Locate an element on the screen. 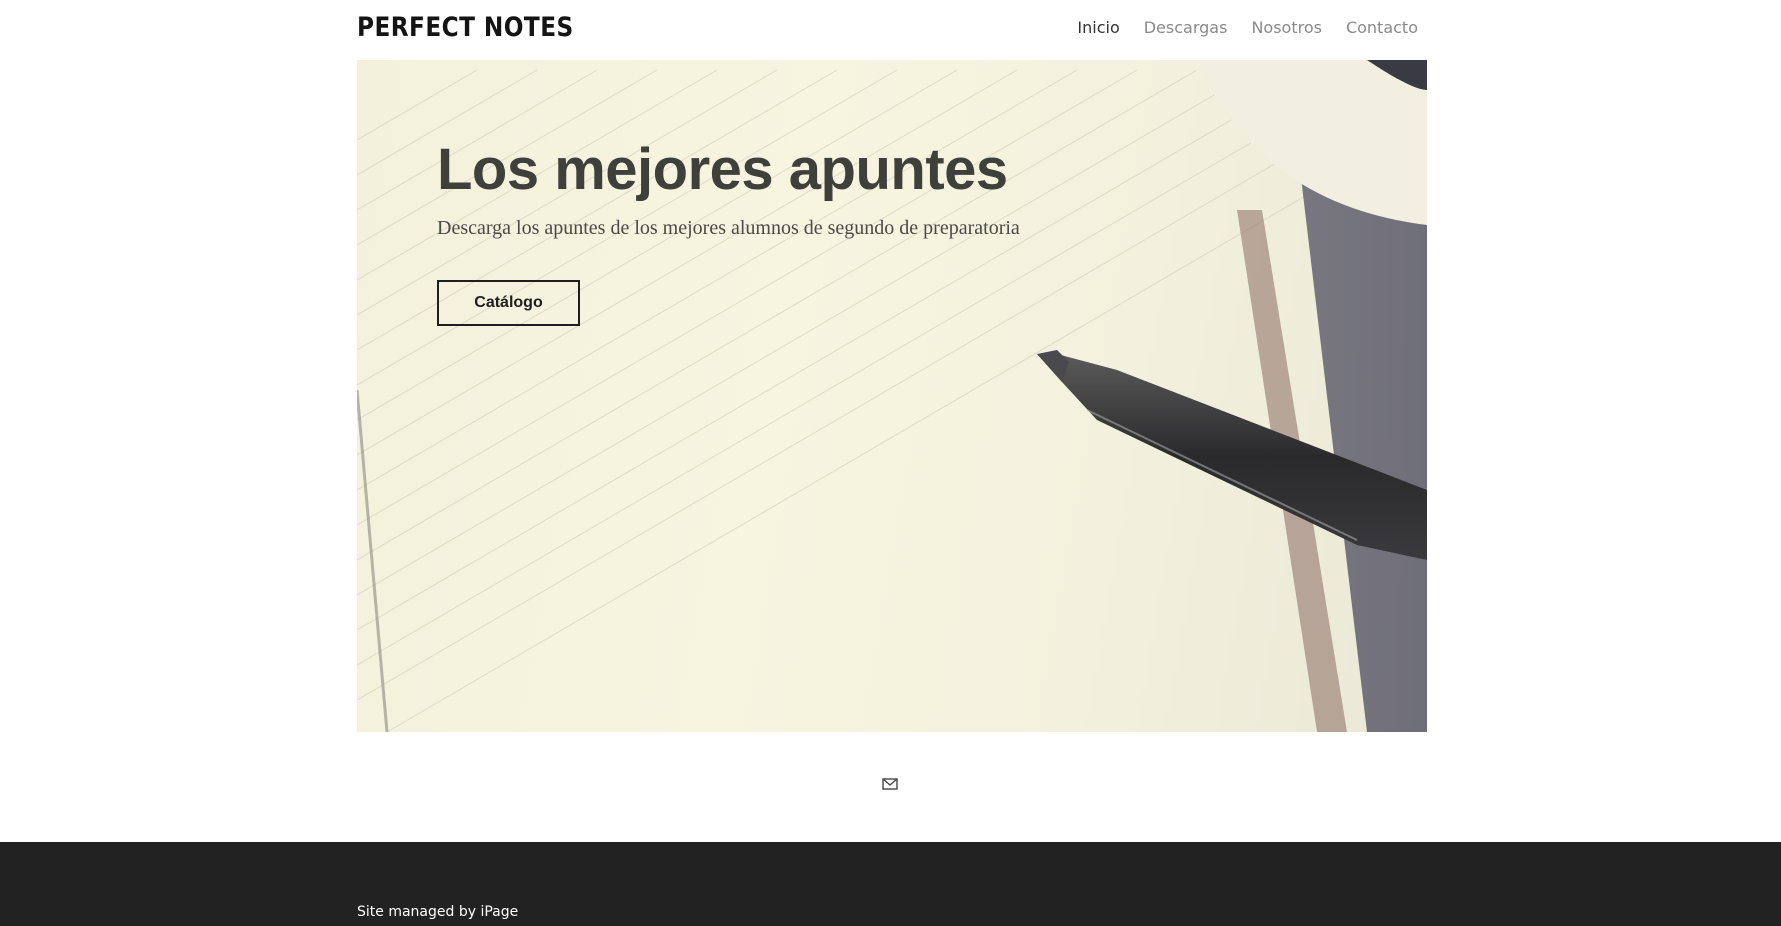 The height and width of the screenshot is (926, 1781). footer-credit: Site managed by iPage is located at coordinates (437, 912).